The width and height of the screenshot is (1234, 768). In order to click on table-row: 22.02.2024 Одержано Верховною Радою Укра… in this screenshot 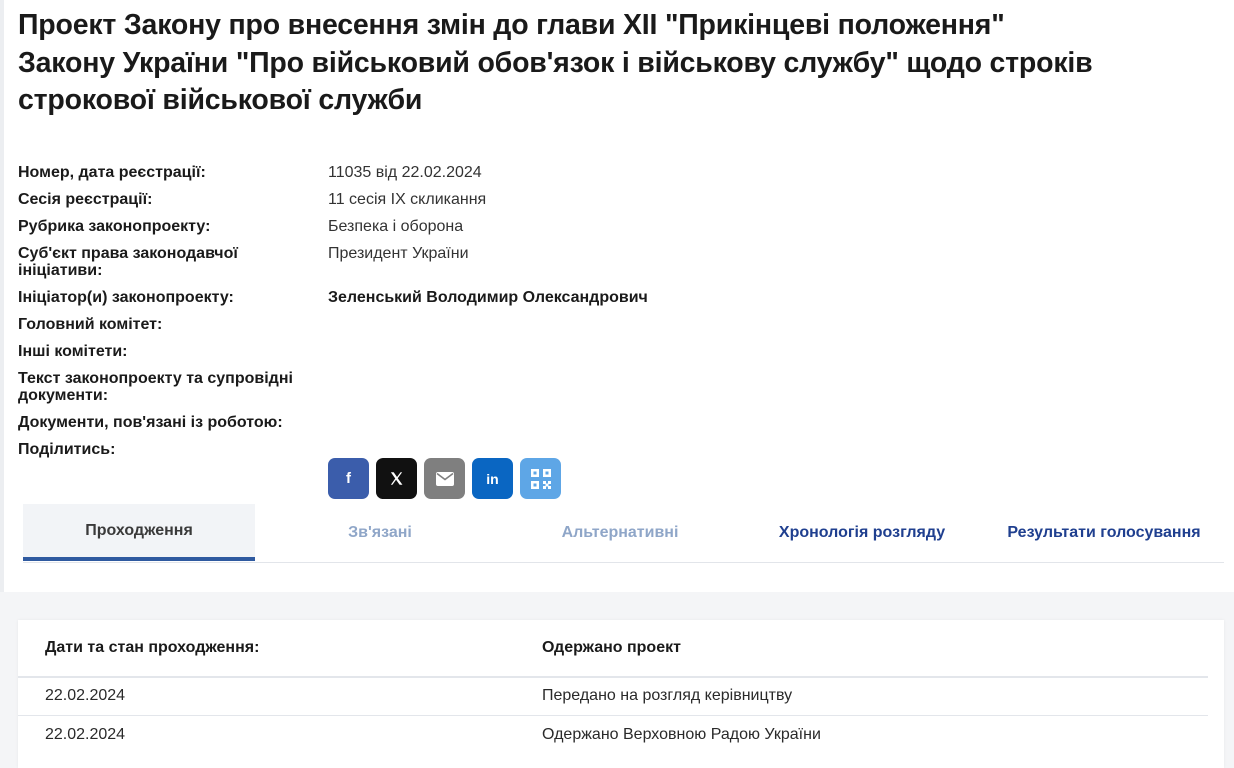, I will do `click(613, 735)`.